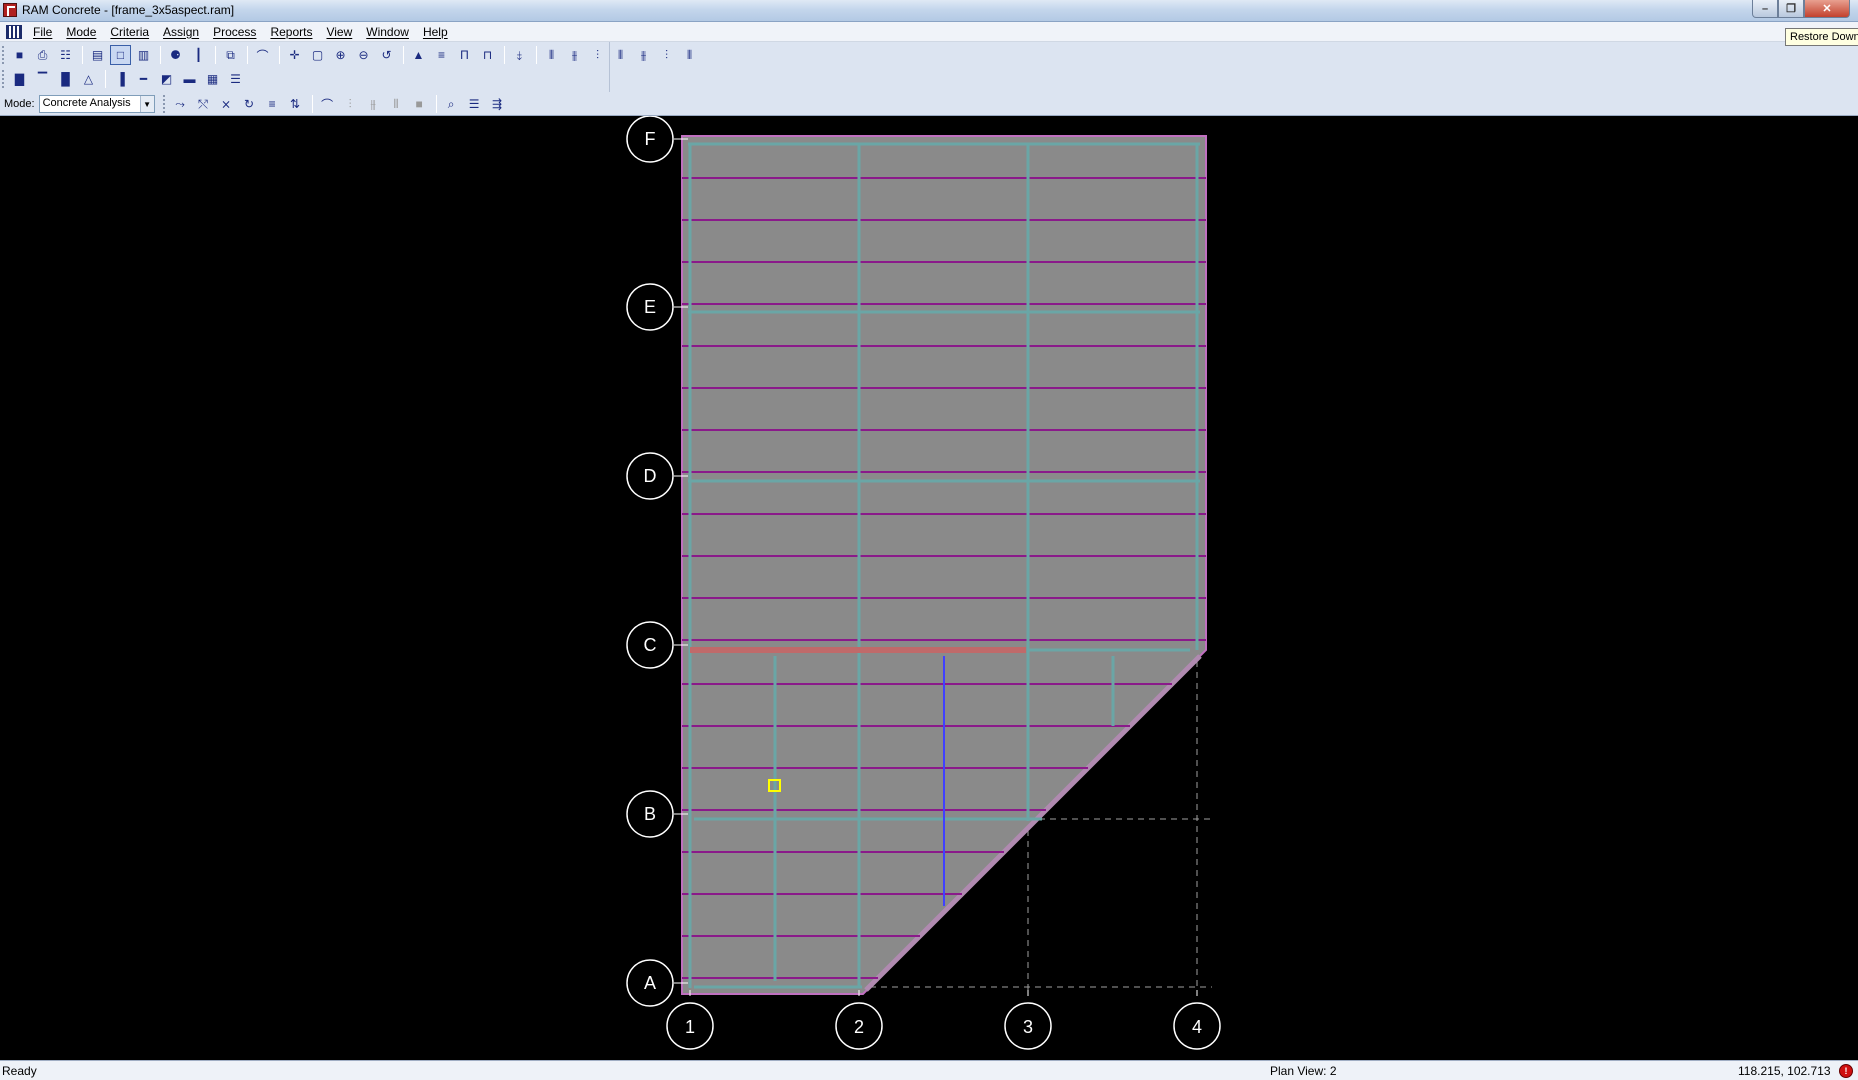 The image size is (1858, 1080). What do you see at coordinates (19, 104) in the screenshot?
I see `mode-label: Mode:` at bounding box center [19, 104].